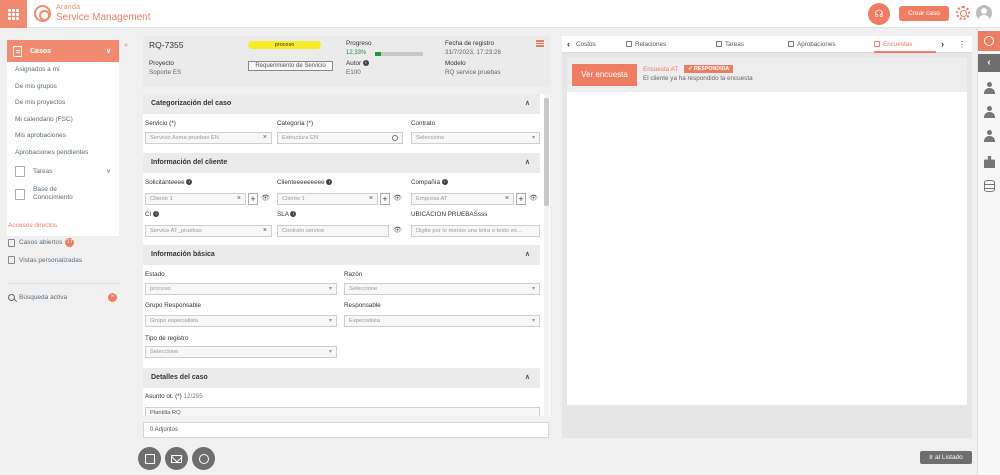  I want to click on responsible-select: Especialista, so click(442, 321).